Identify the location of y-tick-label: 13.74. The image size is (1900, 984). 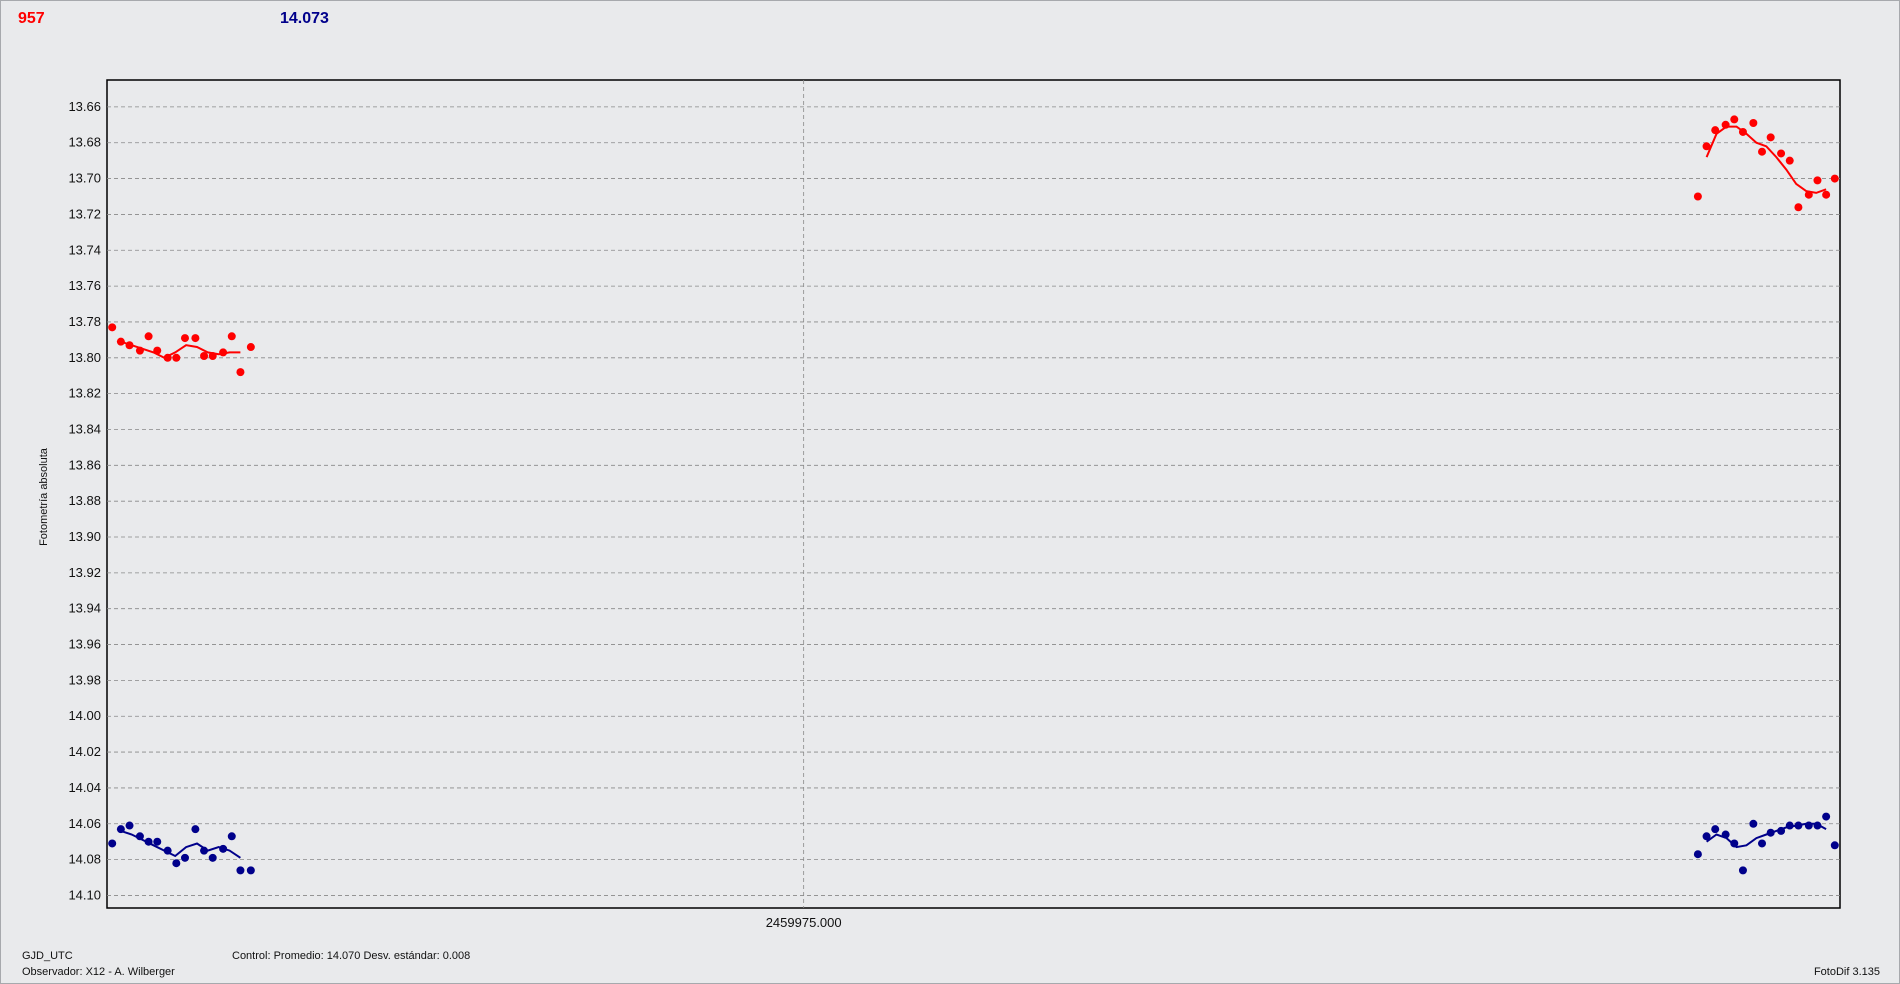
(84, 249).